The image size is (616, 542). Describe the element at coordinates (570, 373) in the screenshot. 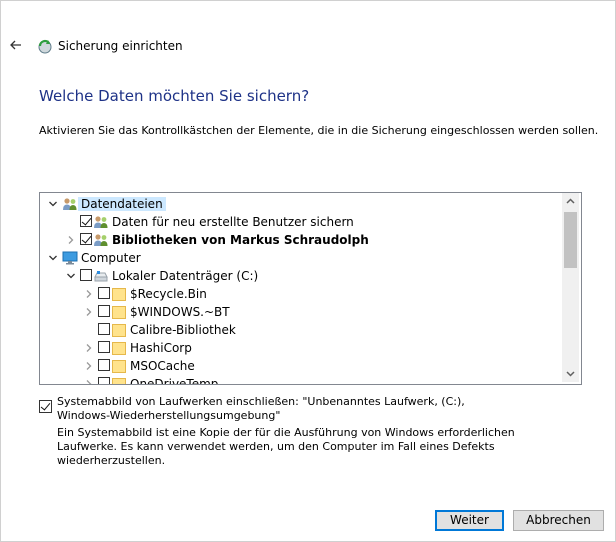

I see `scroll-down-icon` at that location.